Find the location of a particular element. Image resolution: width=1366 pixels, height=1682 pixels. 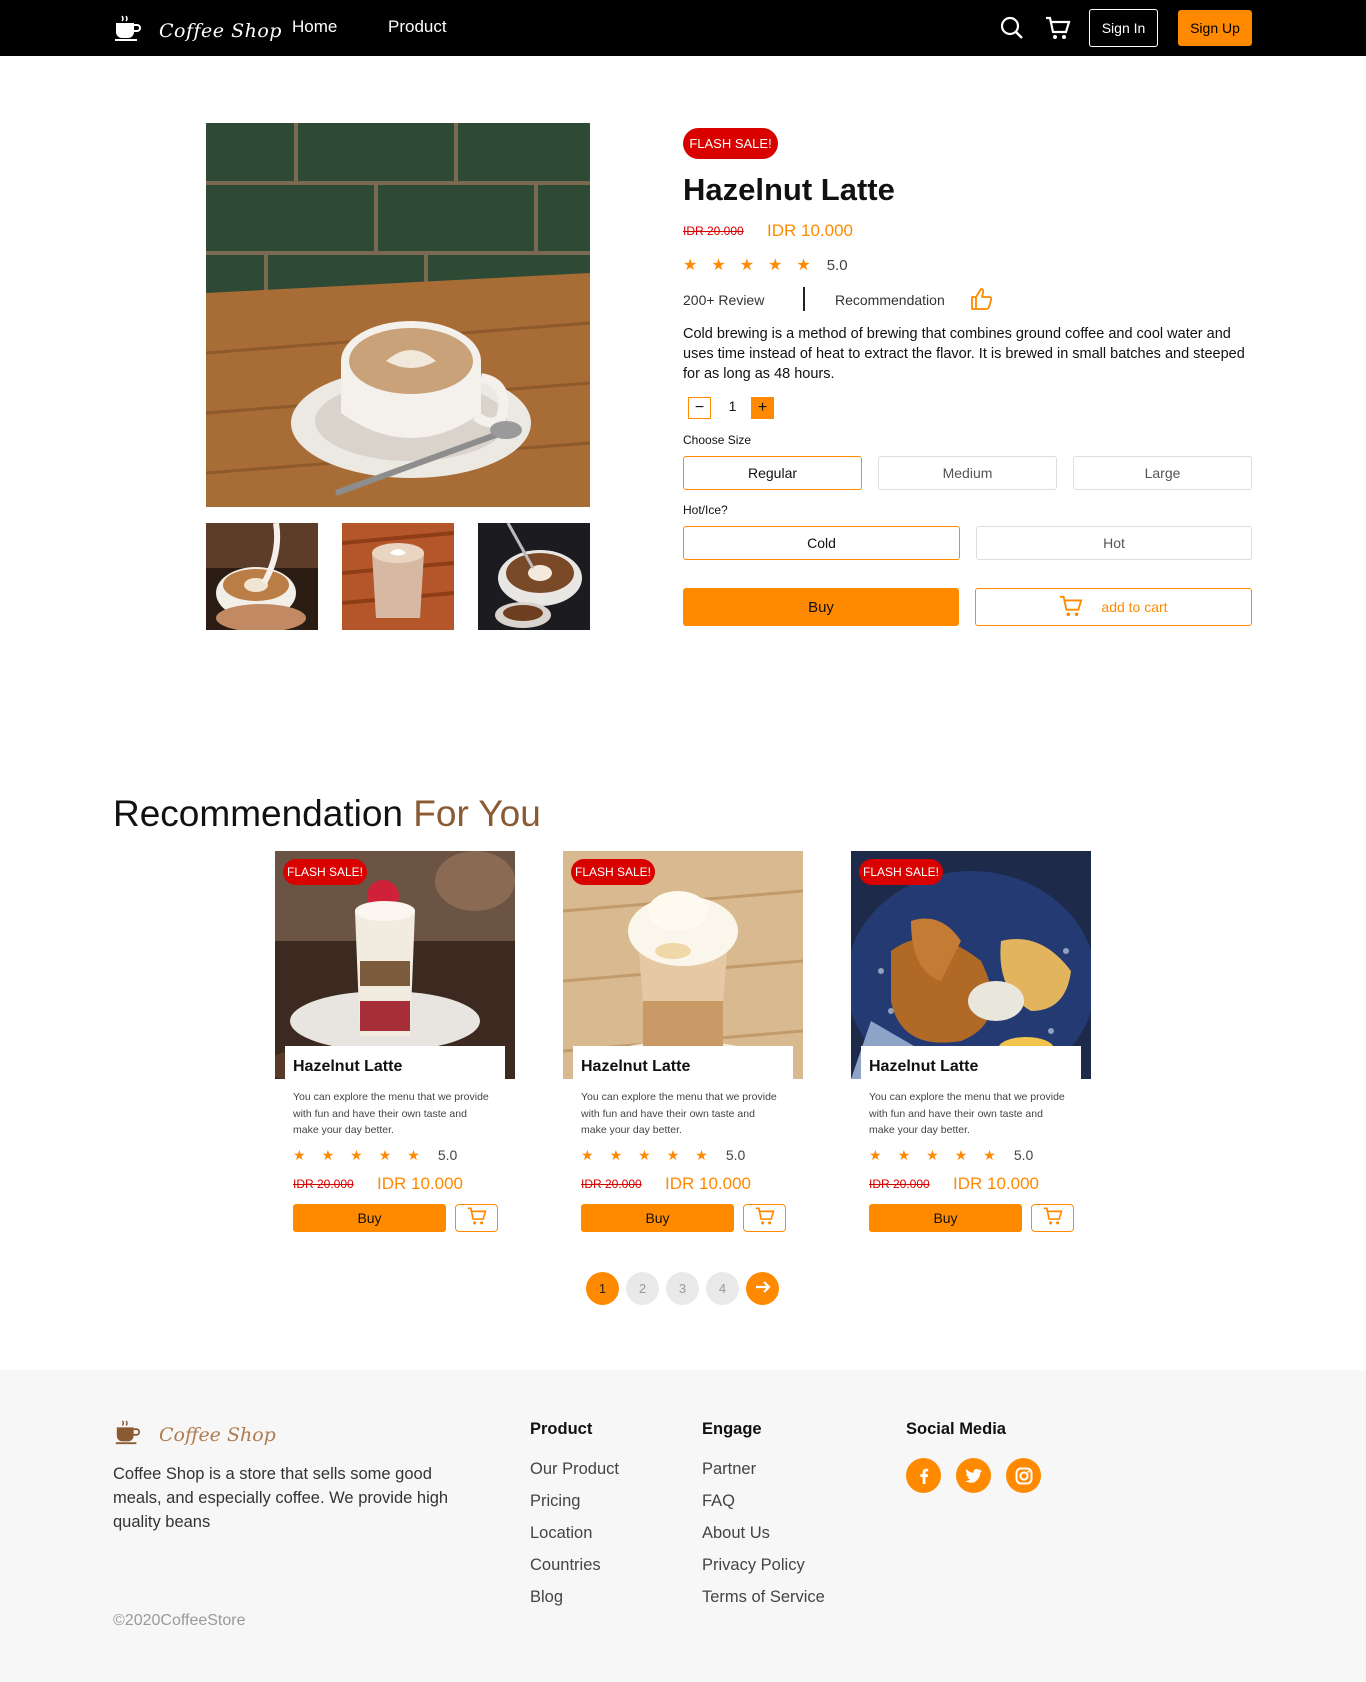

add-to-cart-button: add to cart is located at coordinates (1113, 607).